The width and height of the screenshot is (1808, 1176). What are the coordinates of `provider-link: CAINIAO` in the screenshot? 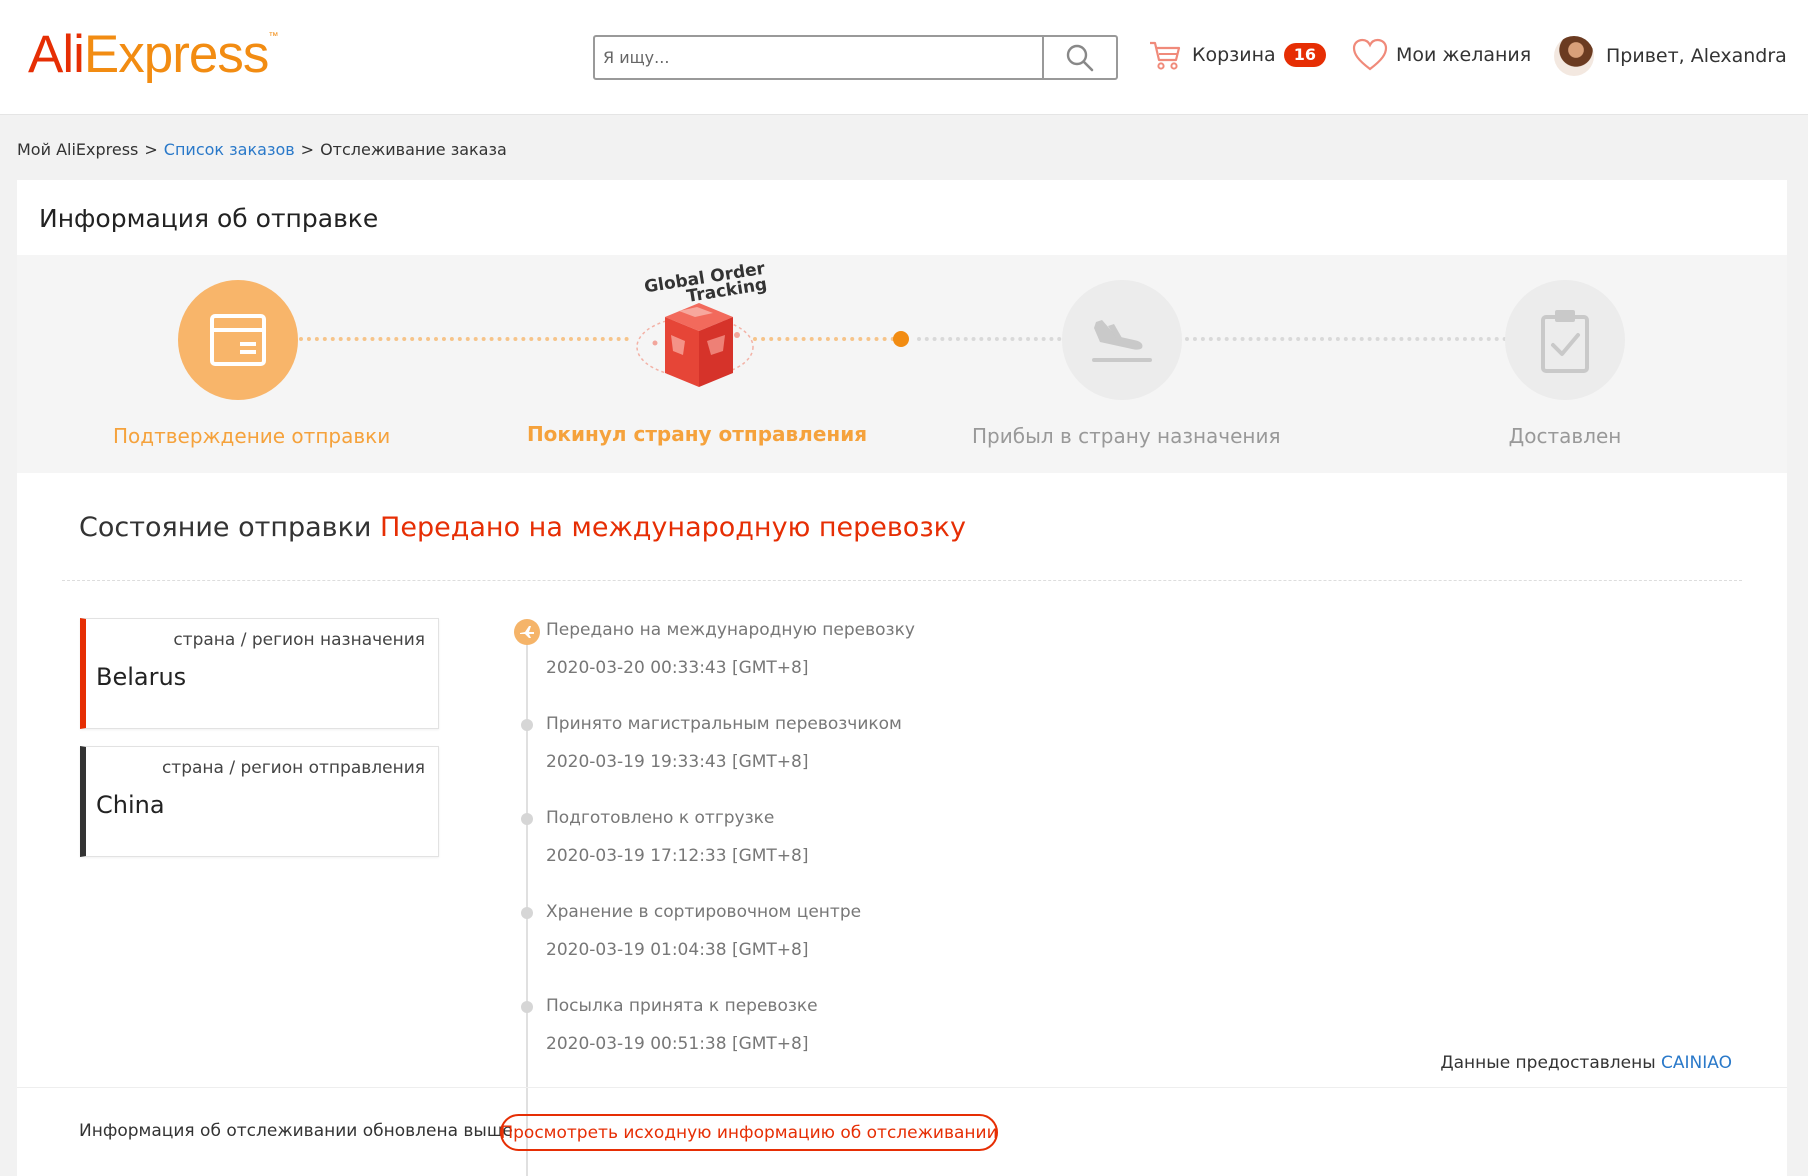 It's located at (1696, 1063).